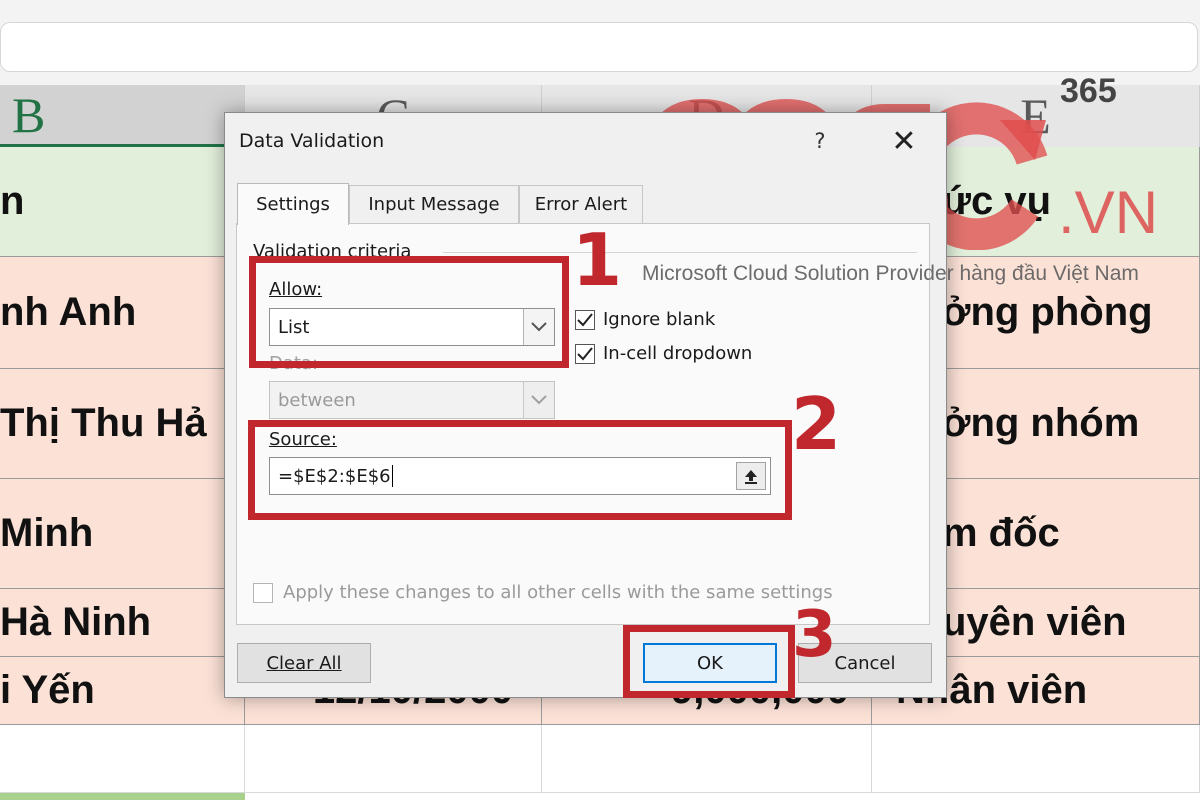 The image size is (1200, 800). What do you see at coordinates (816, 424) in the screenshot?
I see `step-number-2: 2` at bounding box center [816, 424].